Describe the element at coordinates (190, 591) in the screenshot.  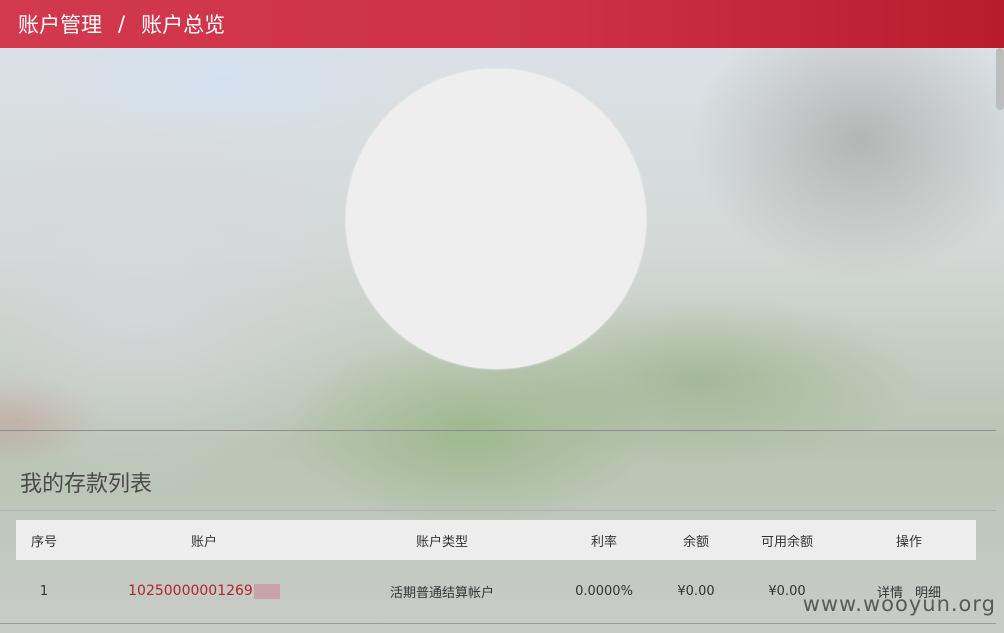
I see `account-number-link: 10250000001269` at that location.